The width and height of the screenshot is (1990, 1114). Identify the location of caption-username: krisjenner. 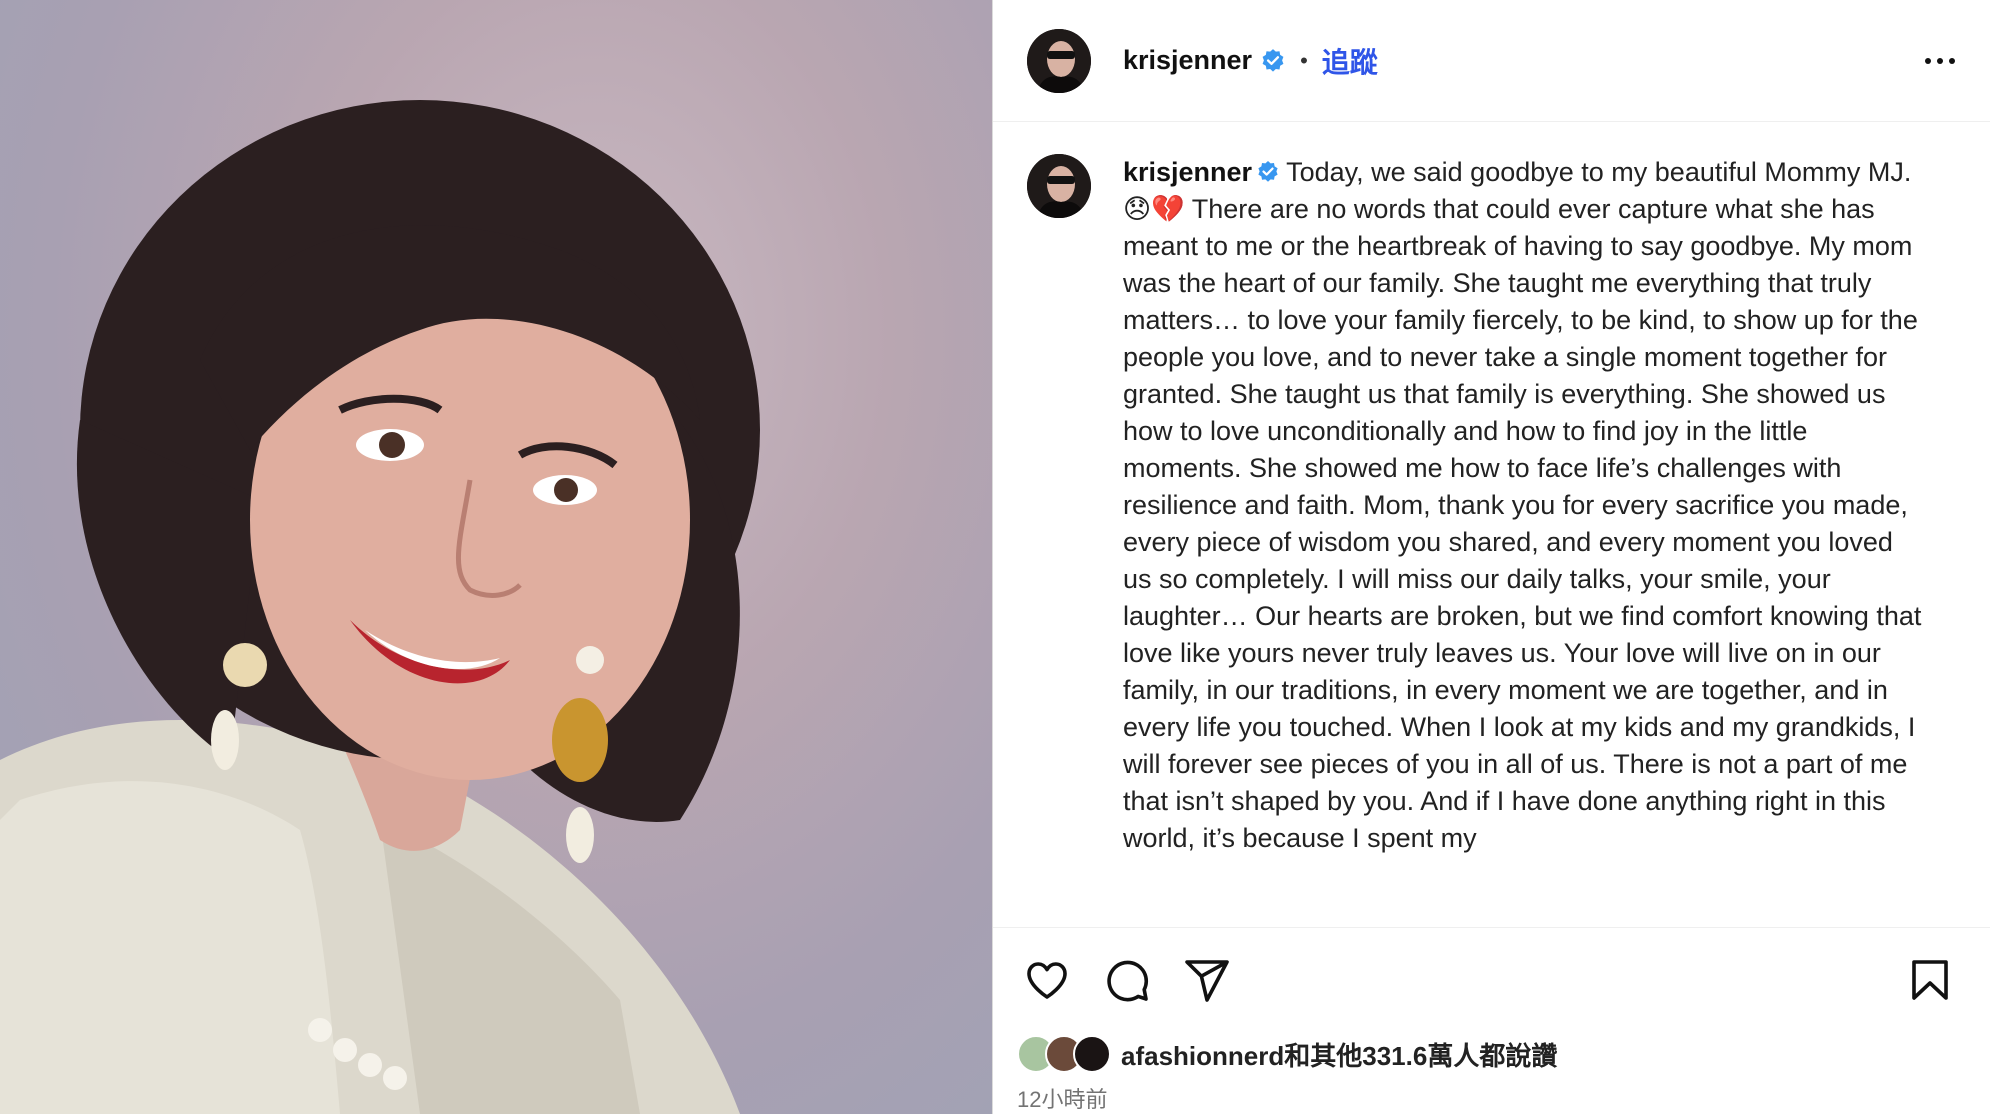
(1187, 172).